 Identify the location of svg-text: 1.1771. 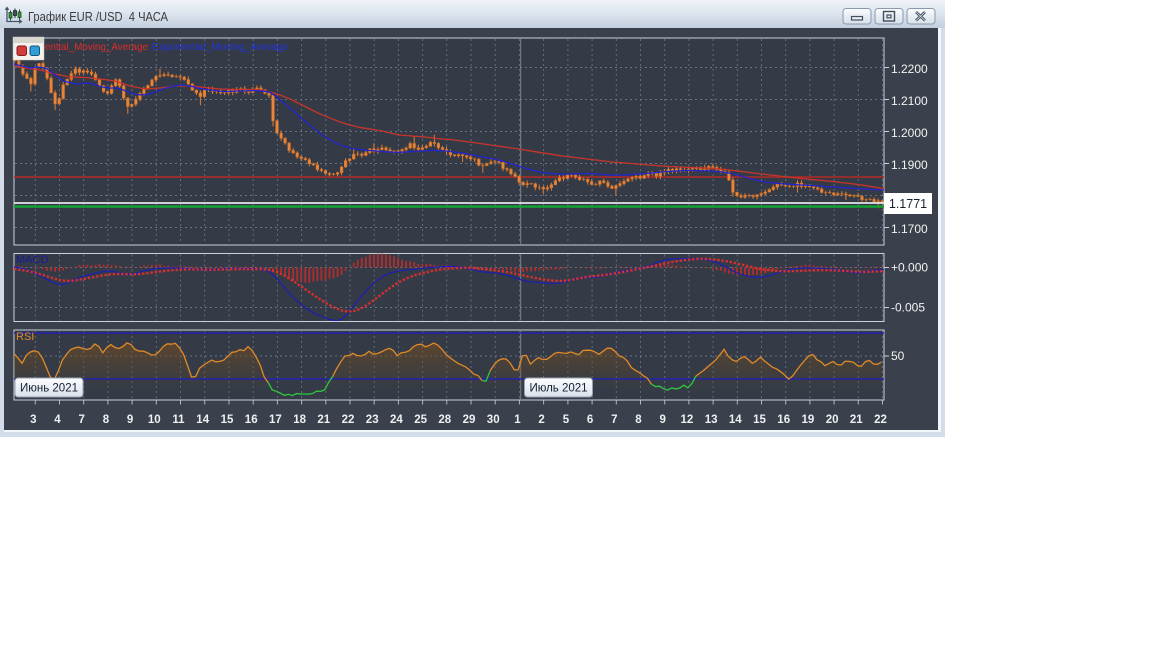
(908, 204).